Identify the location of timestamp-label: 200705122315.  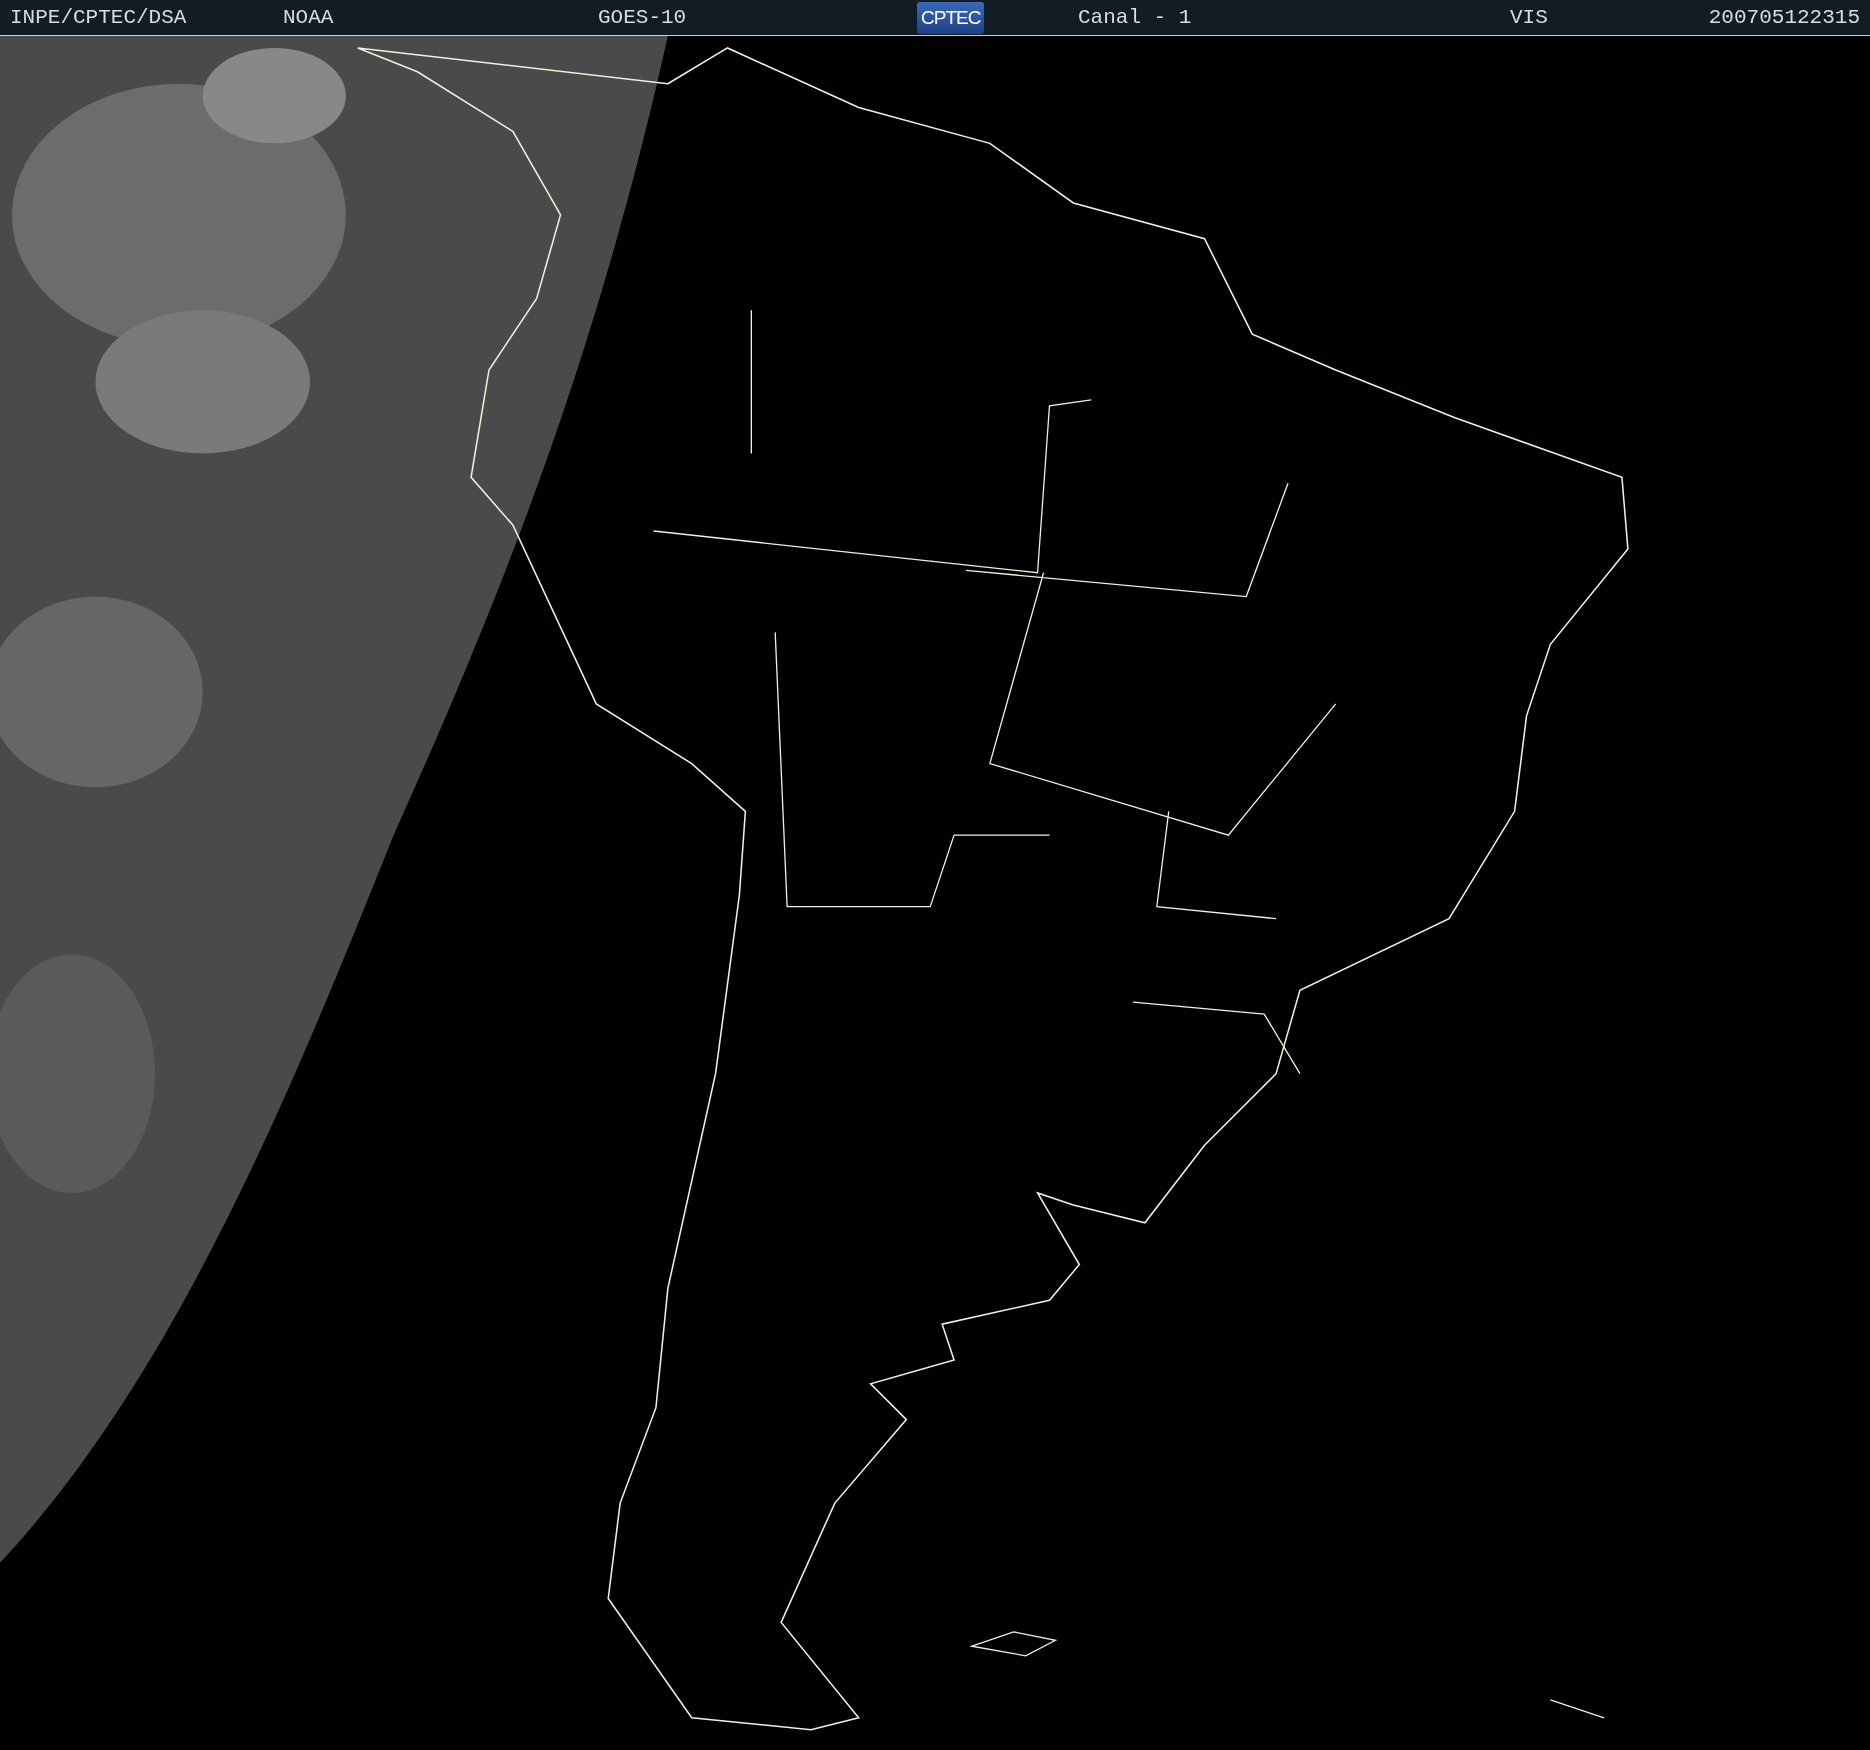
(1784, 17).